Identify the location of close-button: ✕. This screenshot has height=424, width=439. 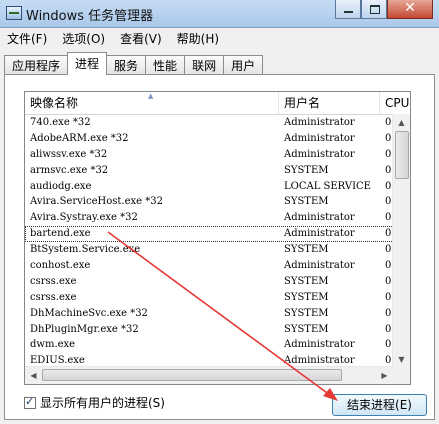
(410, 9).